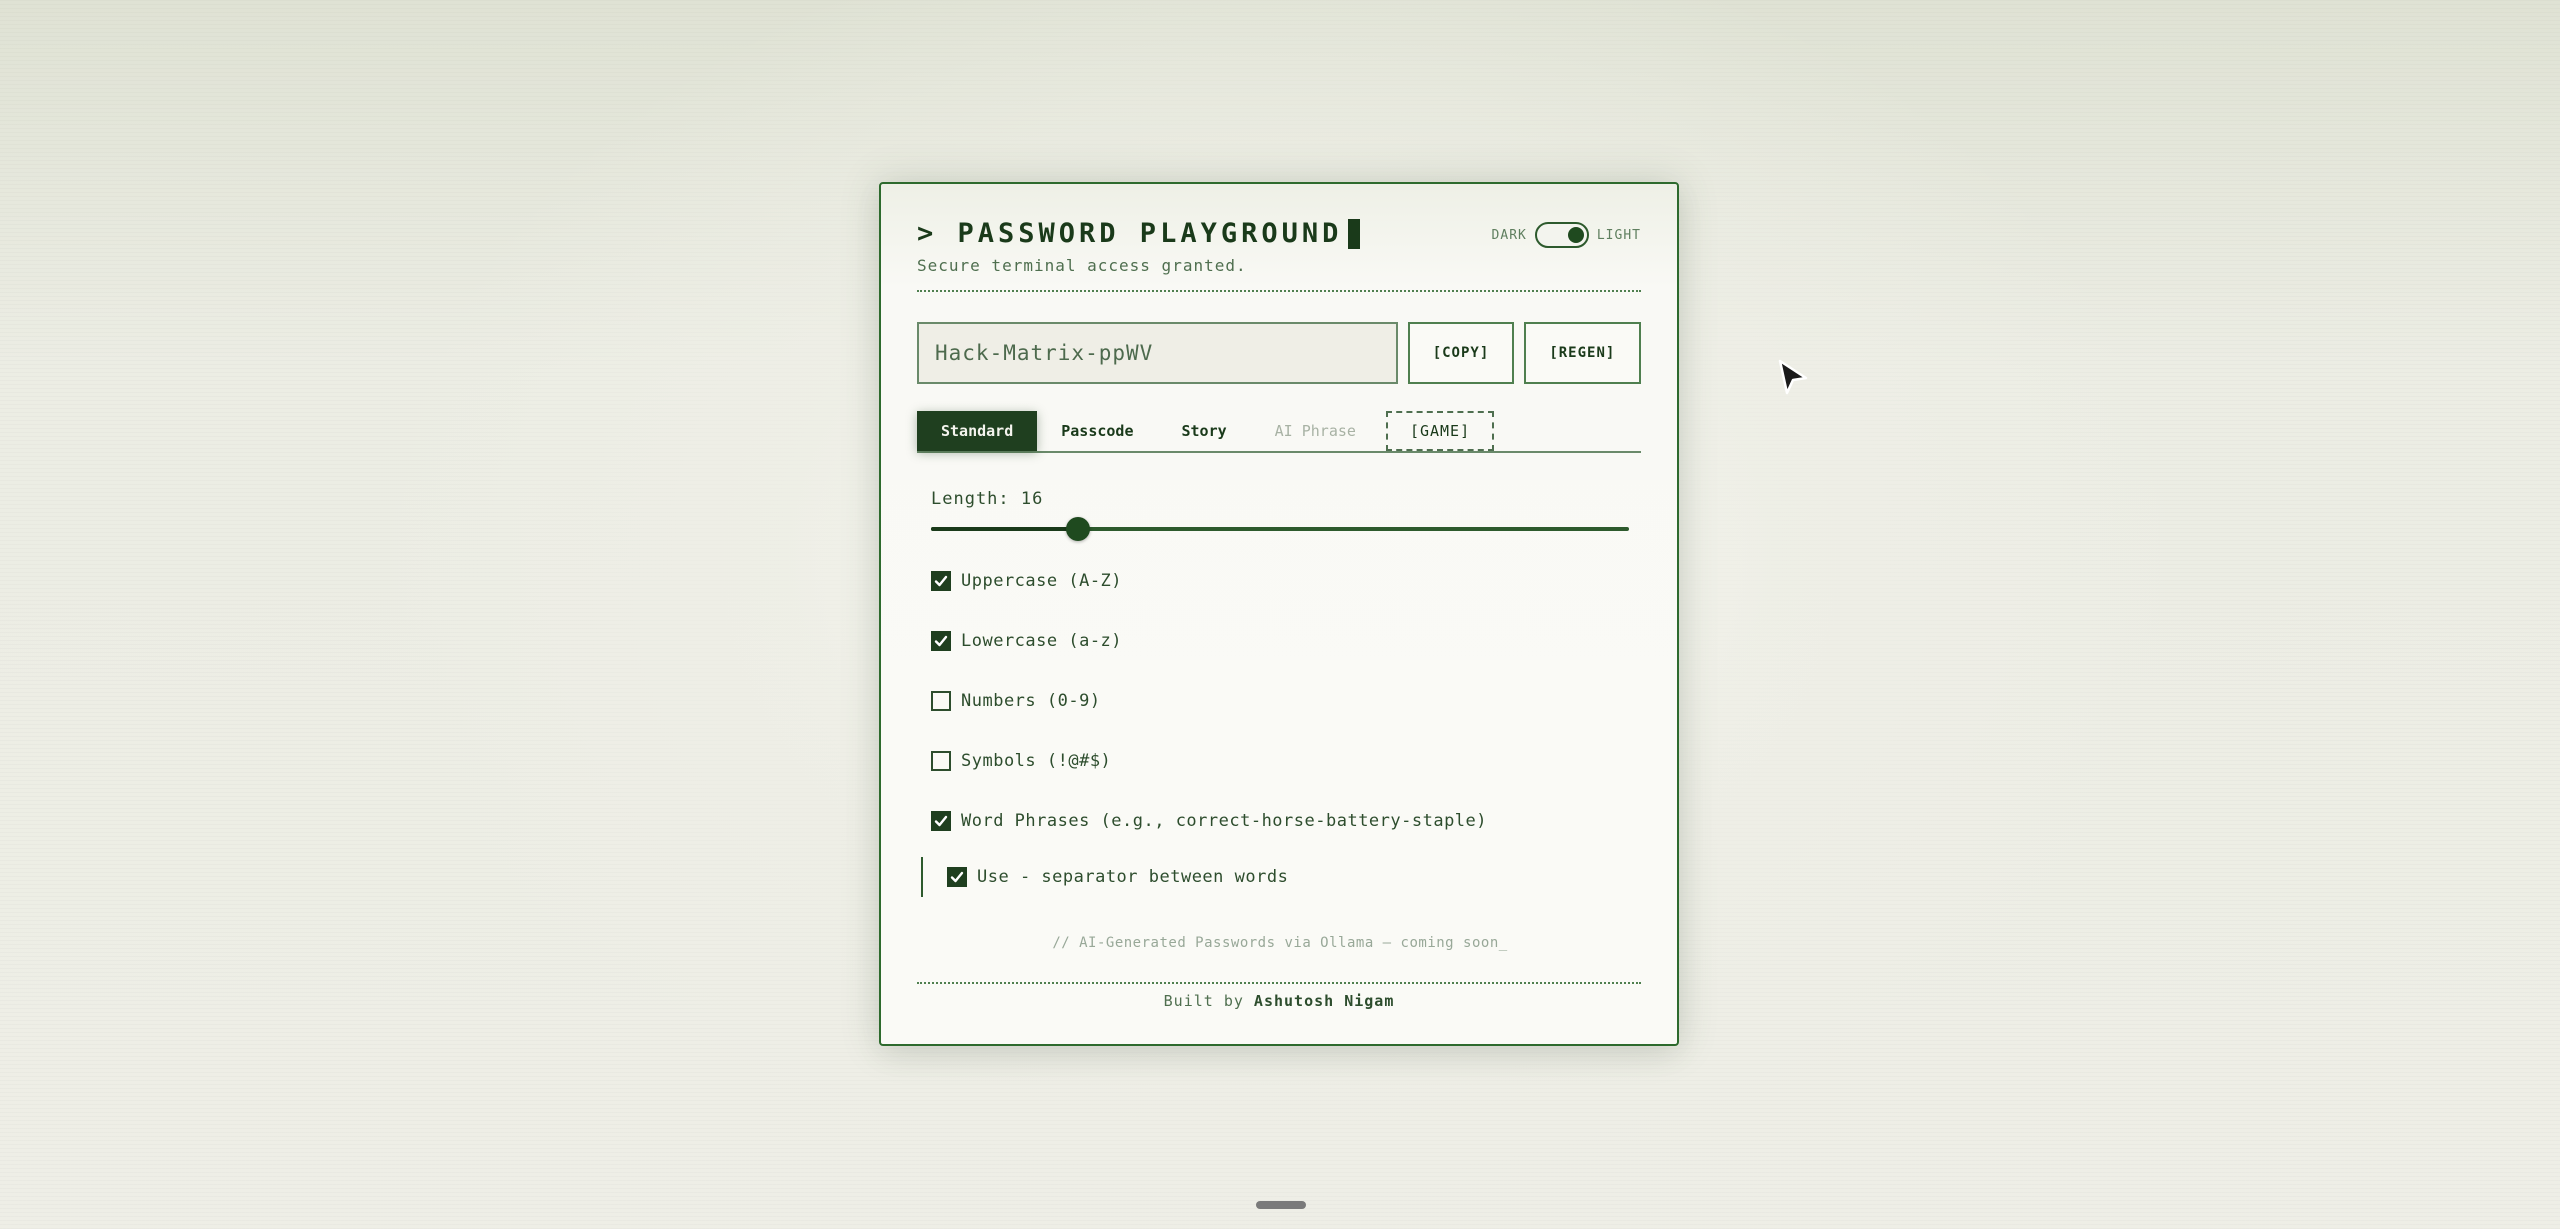 The height and width of the screenshot is (1229, 2560). What do you see at coordinates (1561, 235) in the screenshot?
I see `theme-switch` at bounding box center [1561, 235].